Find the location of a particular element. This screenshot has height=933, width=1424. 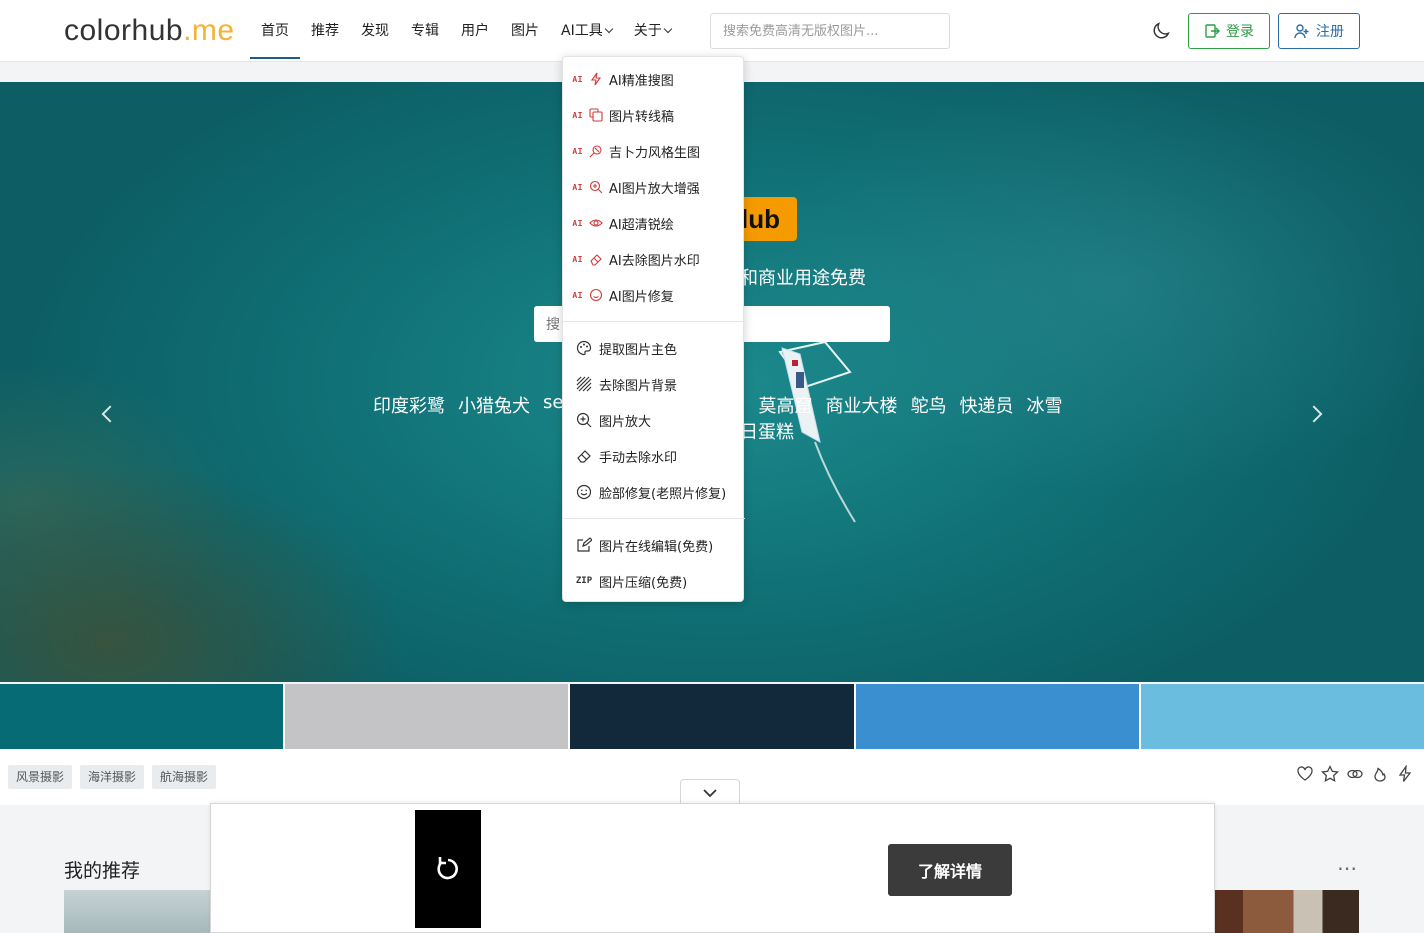

nav-users: 用户 is located at coordinates (475, 30).